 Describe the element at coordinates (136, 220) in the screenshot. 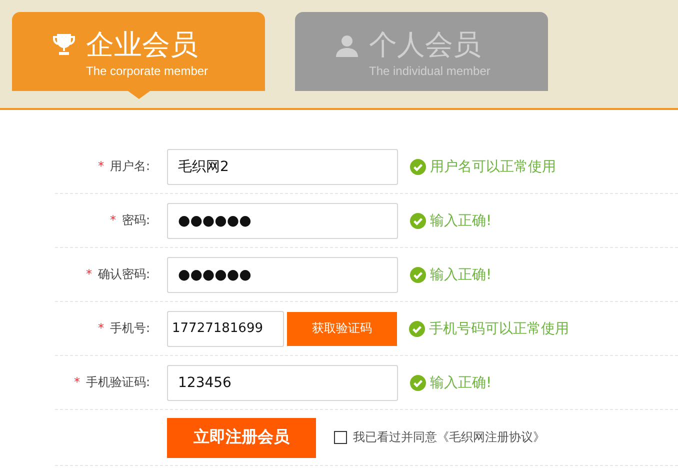

I see `field-label: 密码:` at that location.